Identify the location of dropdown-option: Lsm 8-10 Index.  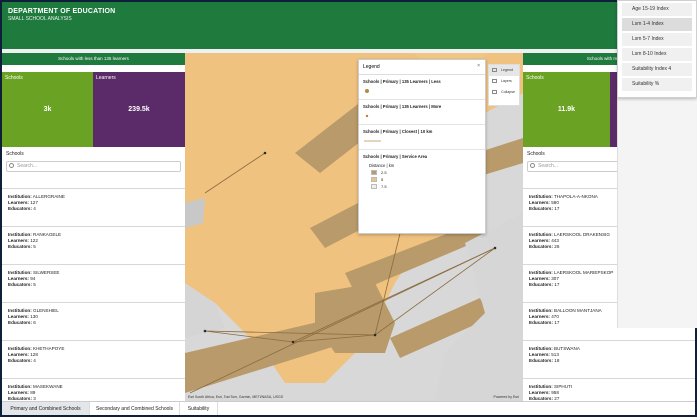
(657, 54).